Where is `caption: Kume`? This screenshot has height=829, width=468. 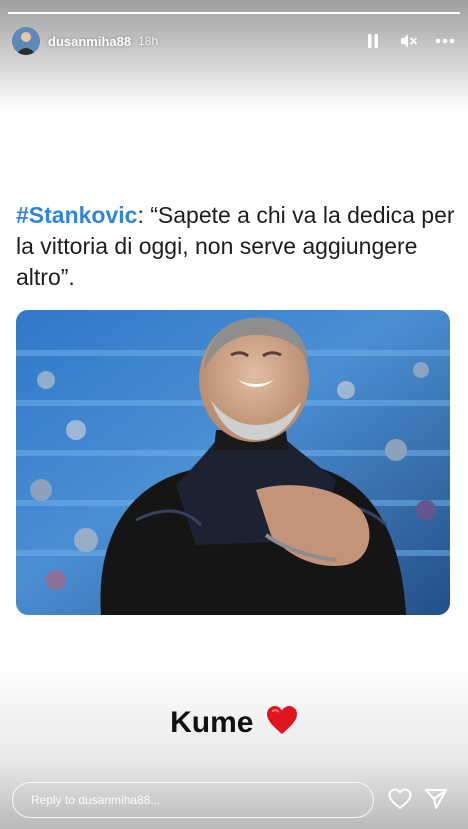
caption: Kume is located at coordinates (234, 724).